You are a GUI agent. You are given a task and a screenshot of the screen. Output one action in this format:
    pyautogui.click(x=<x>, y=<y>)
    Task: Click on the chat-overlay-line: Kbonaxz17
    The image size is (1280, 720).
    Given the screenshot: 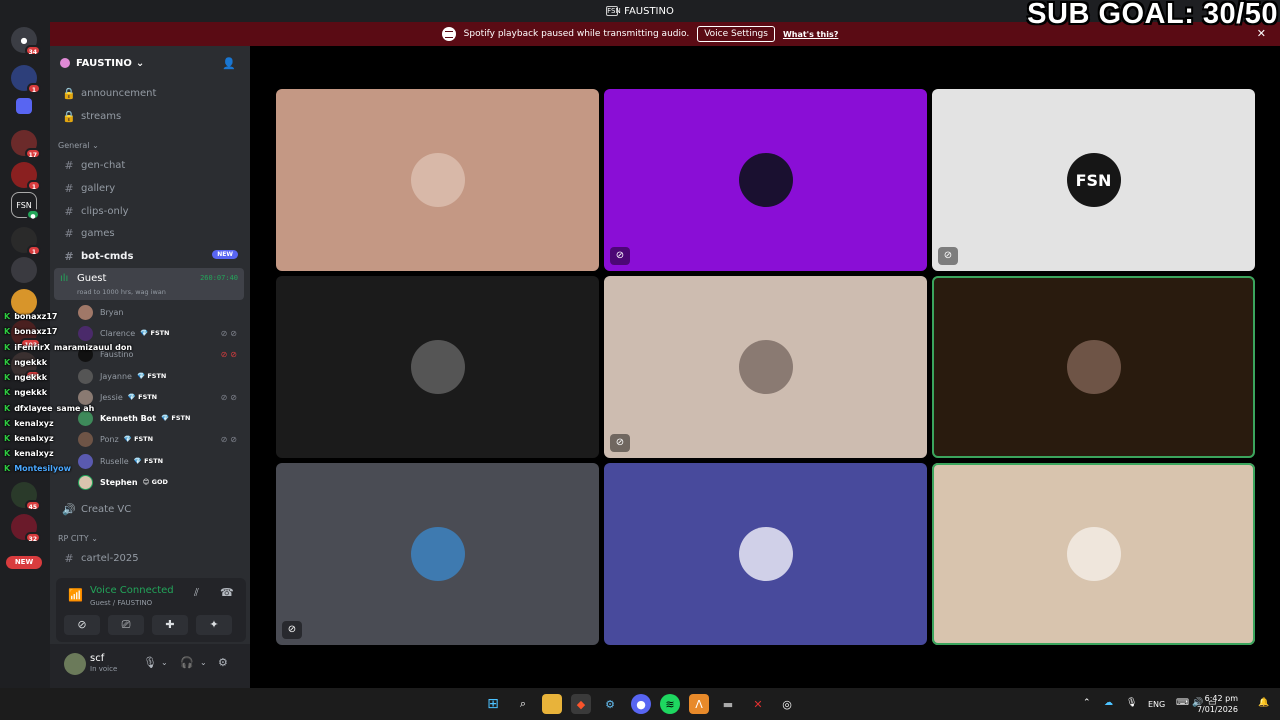 What is the action you would take?
    pyautogui.click(x=31, y=316)
    